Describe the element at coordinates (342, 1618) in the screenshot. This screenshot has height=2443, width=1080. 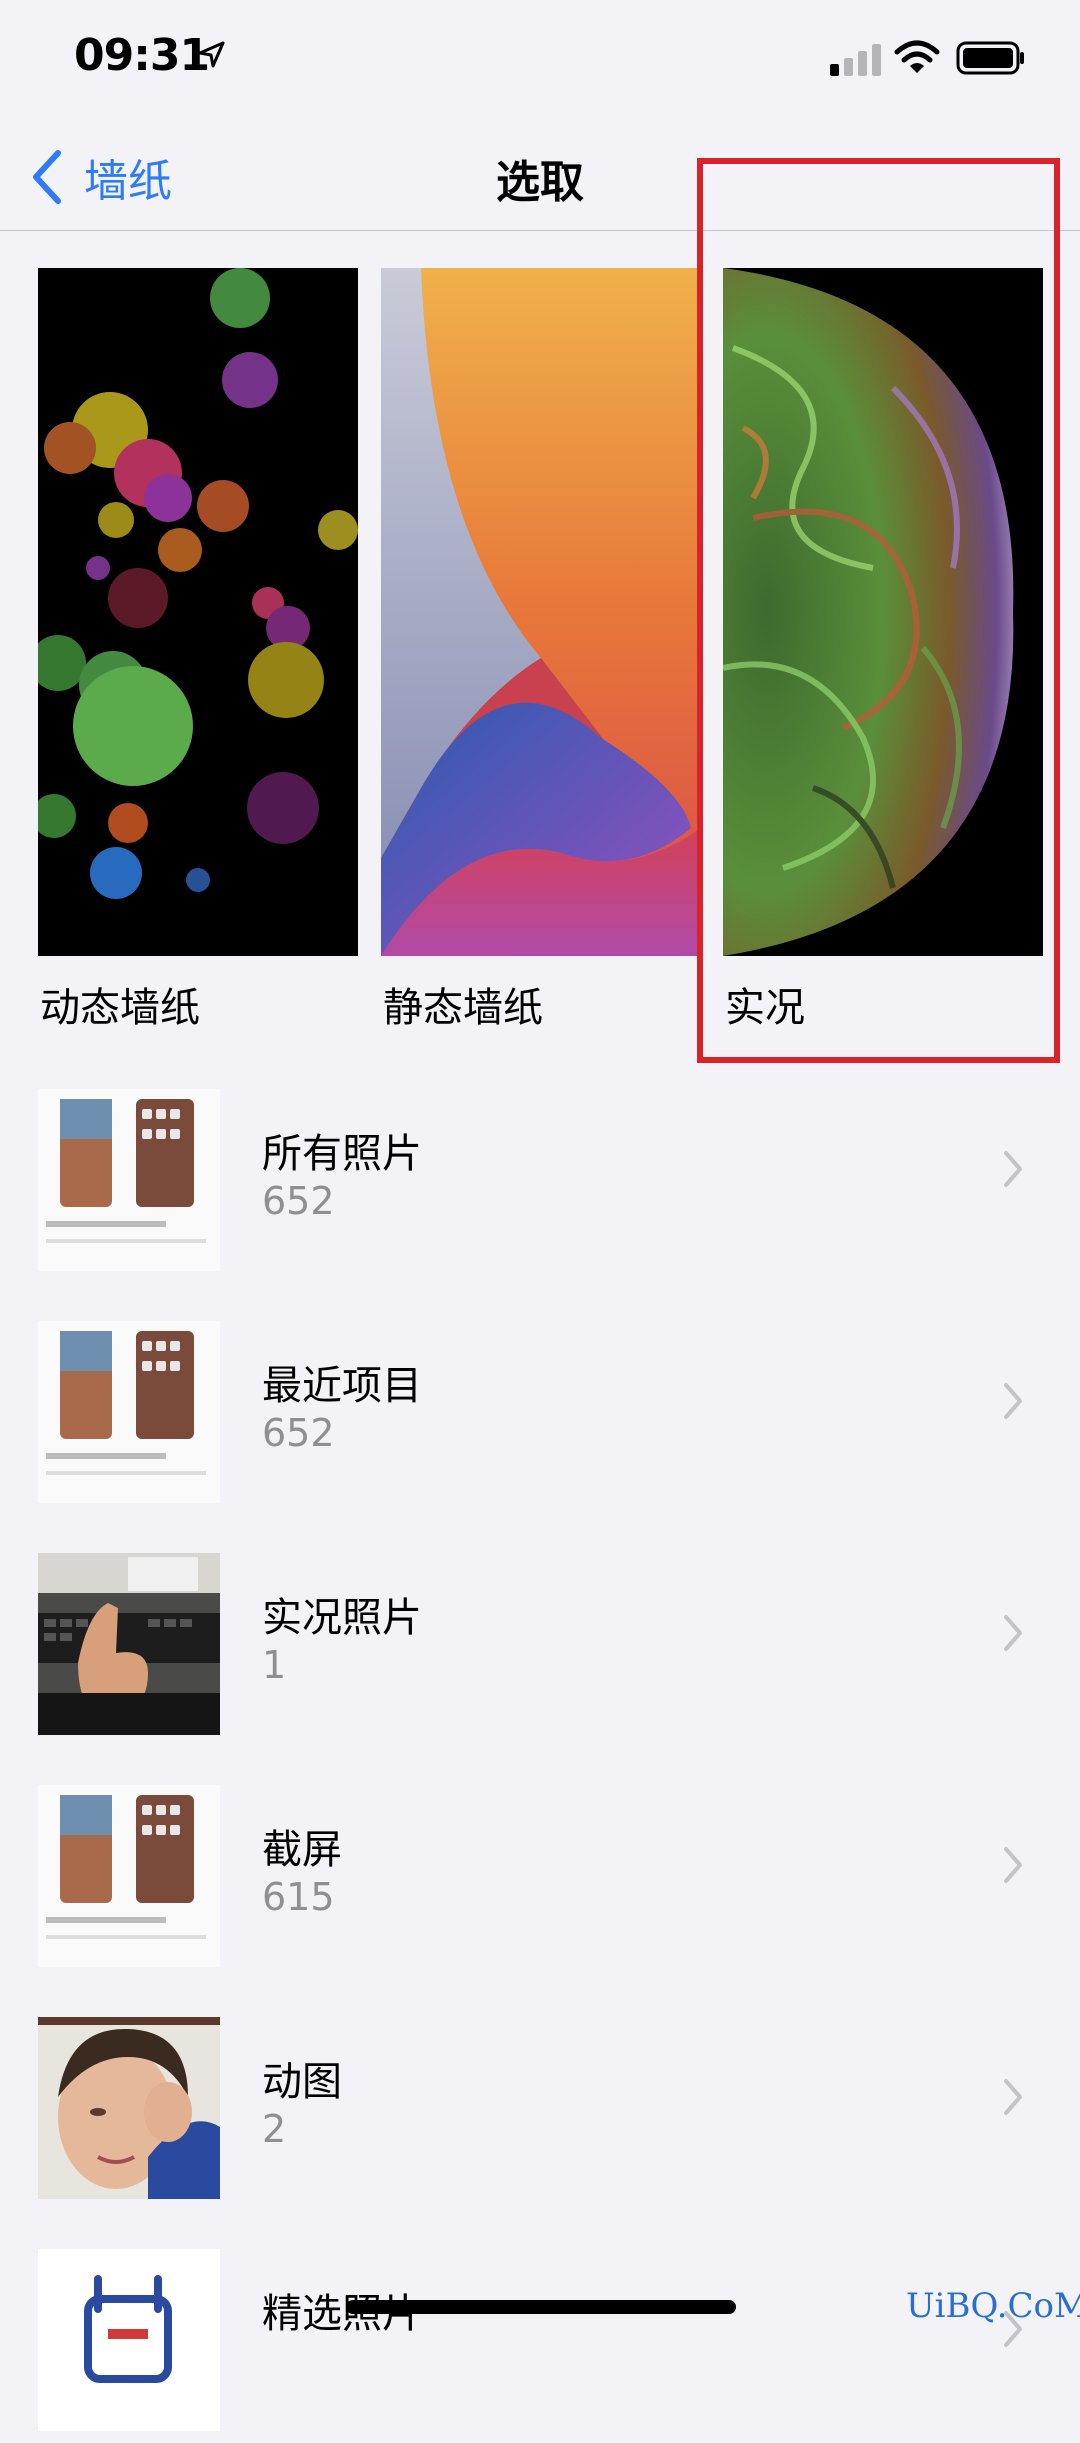
I see `album-title: 实况照片` at that location.